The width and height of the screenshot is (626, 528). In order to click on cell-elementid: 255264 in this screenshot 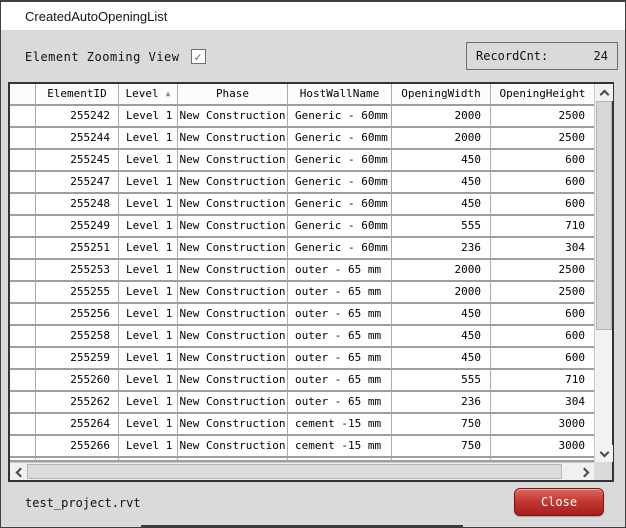, I will do `click(77, 425)`.